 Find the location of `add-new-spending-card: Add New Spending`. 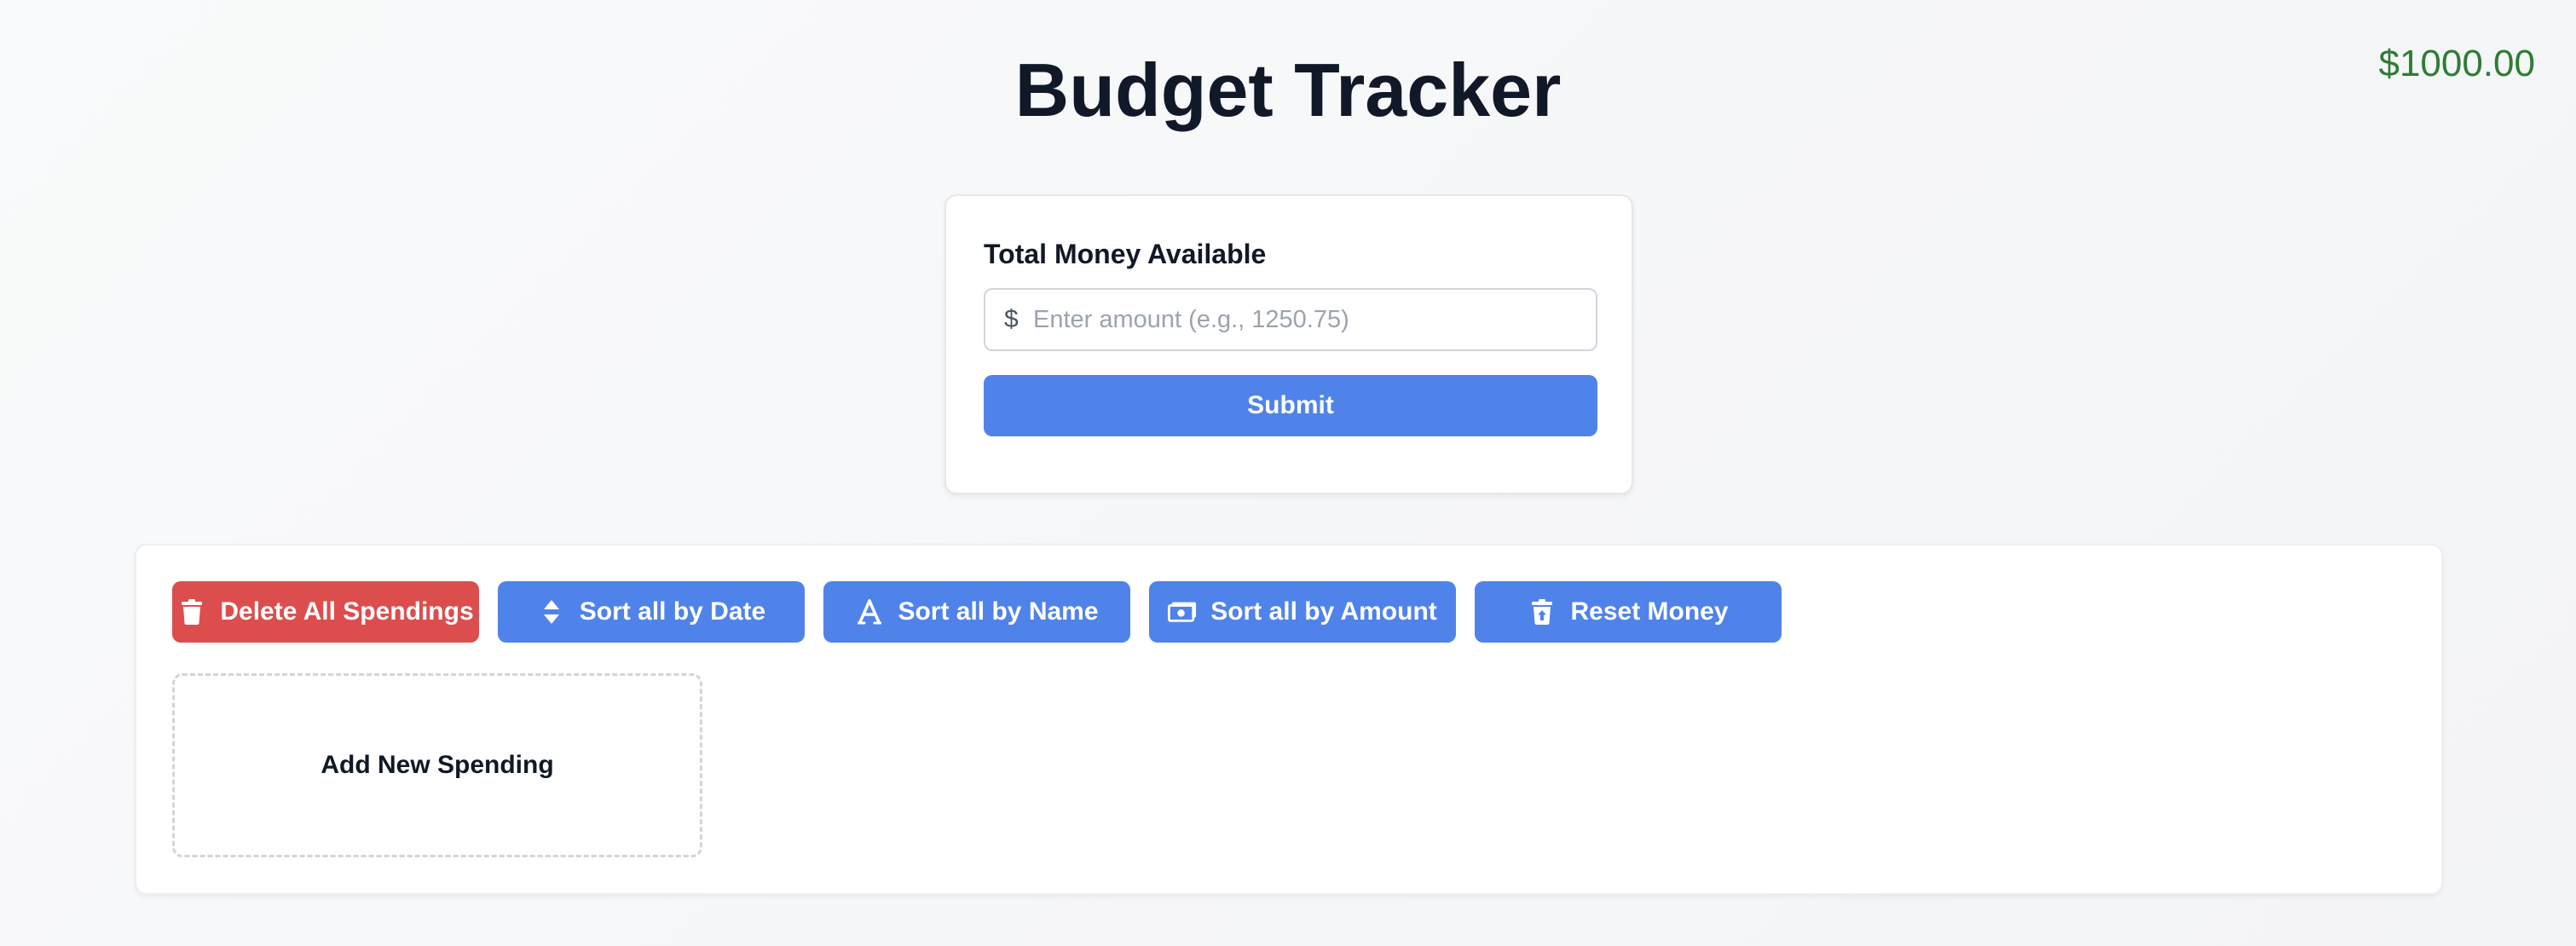

add-new-spending-card: Add New Spending is located at coordinates (437, 765).